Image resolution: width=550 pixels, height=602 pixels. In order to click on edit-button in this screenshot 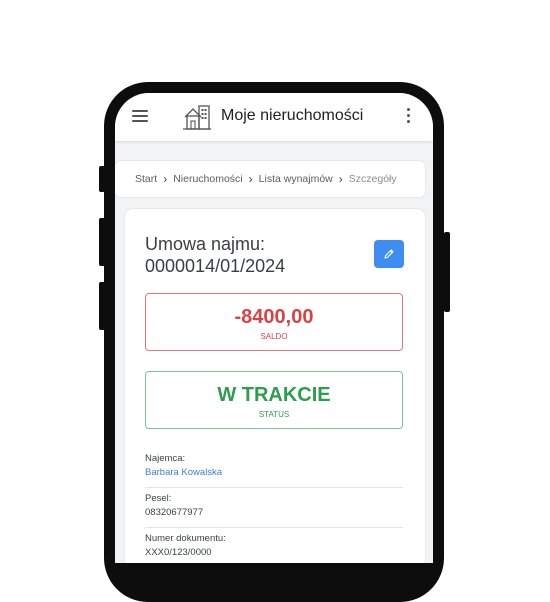, I will do `click(389, 254)`.